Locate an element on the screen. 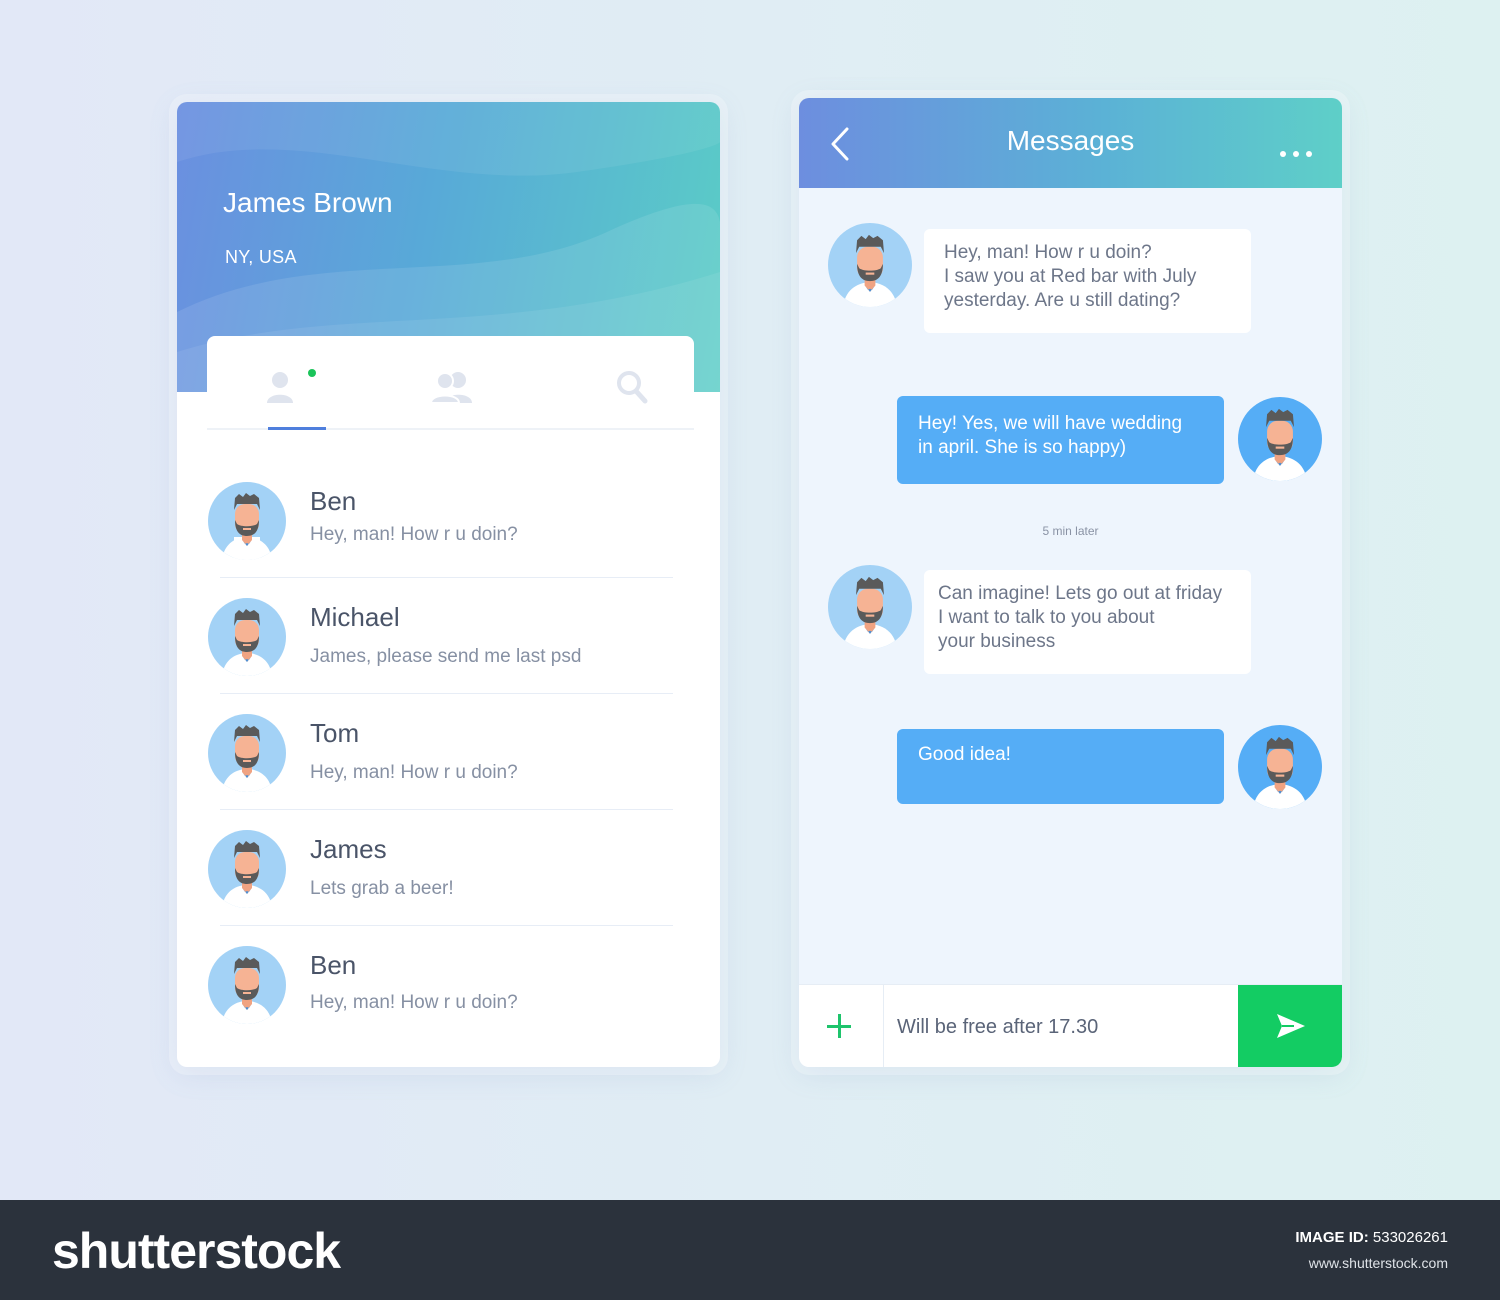 The height and width of the screenshot is (1300, 1500). search-icon is located at coordinates (632, 387).